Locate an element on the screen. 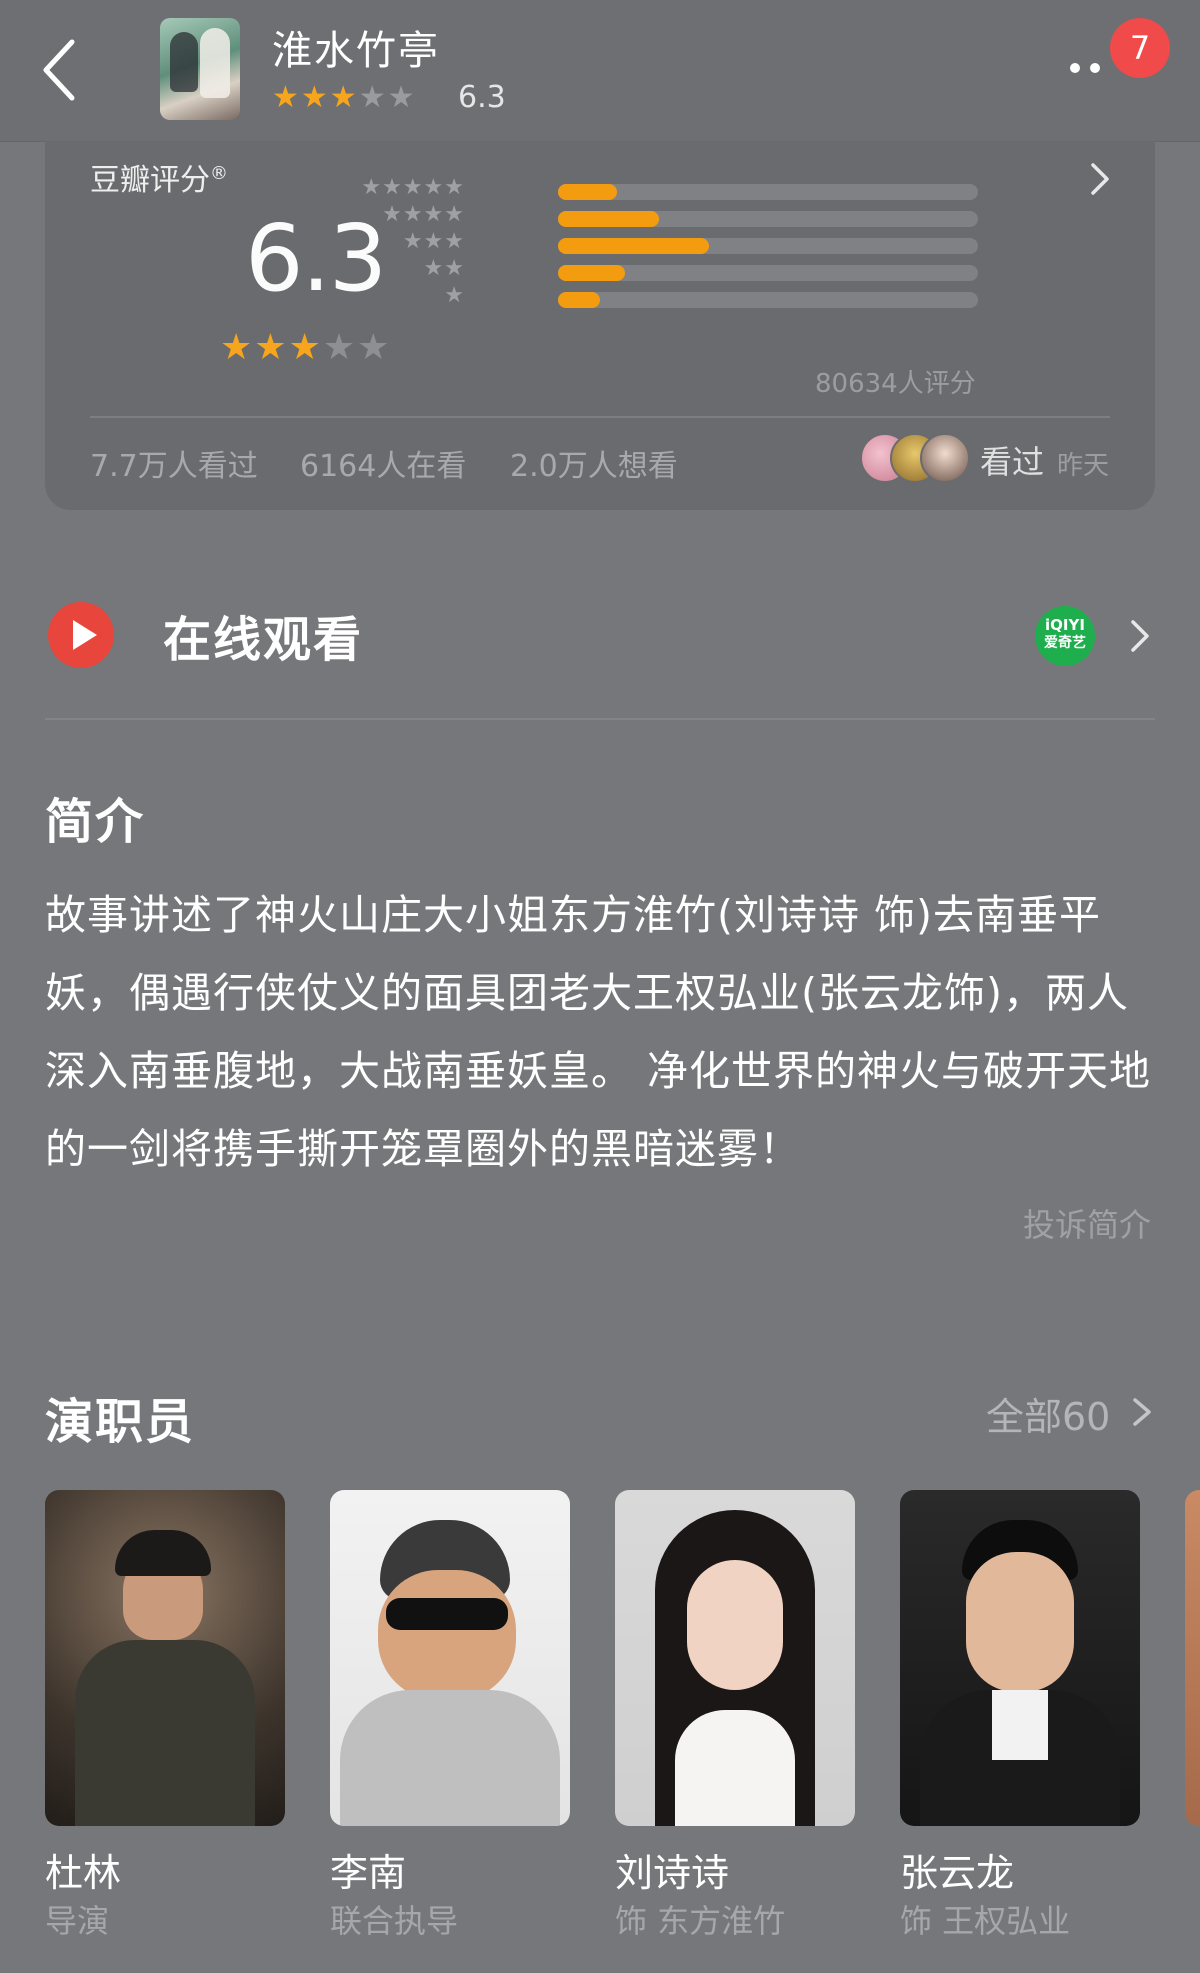 This screenshot has height=1973, width=1200. stat-watching: 6164人在看 is located at coordinates (383, 466).